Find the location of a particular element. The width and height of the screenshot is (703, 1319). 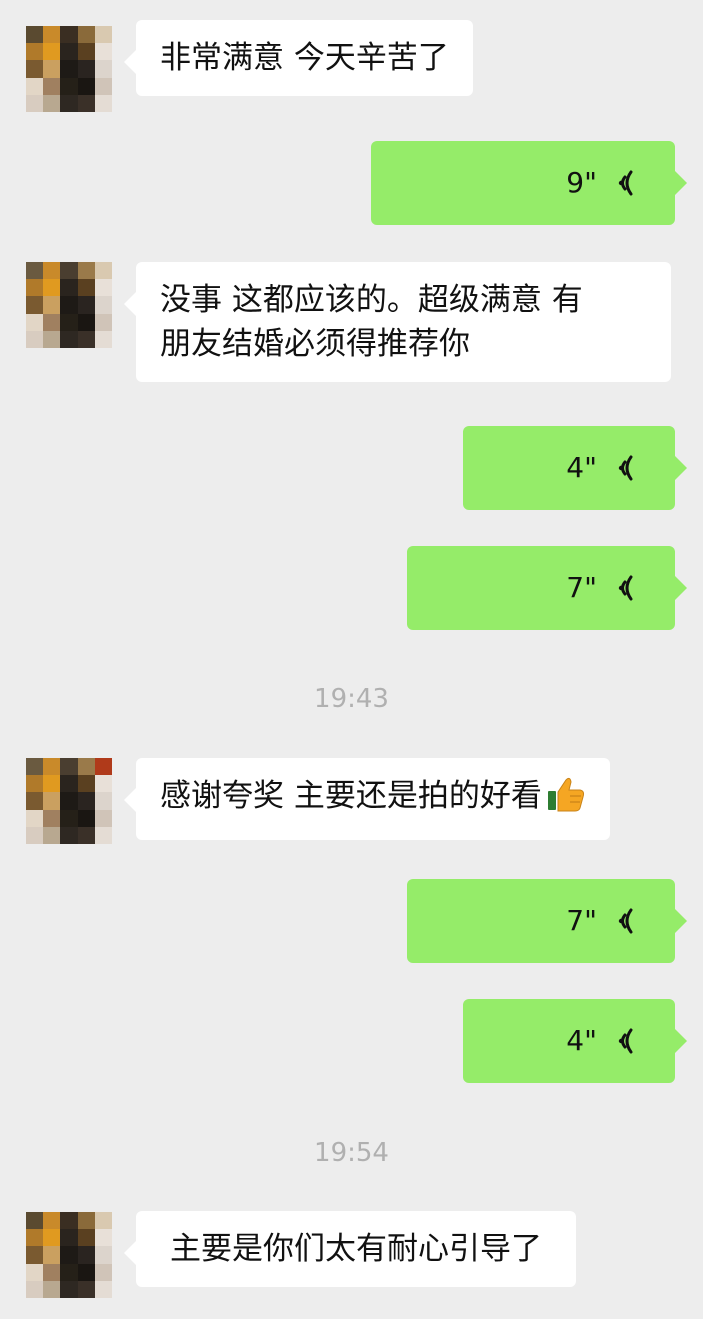

message-bubble: 非常满意 今天辛苦了 is located at coordinates (298, 58).